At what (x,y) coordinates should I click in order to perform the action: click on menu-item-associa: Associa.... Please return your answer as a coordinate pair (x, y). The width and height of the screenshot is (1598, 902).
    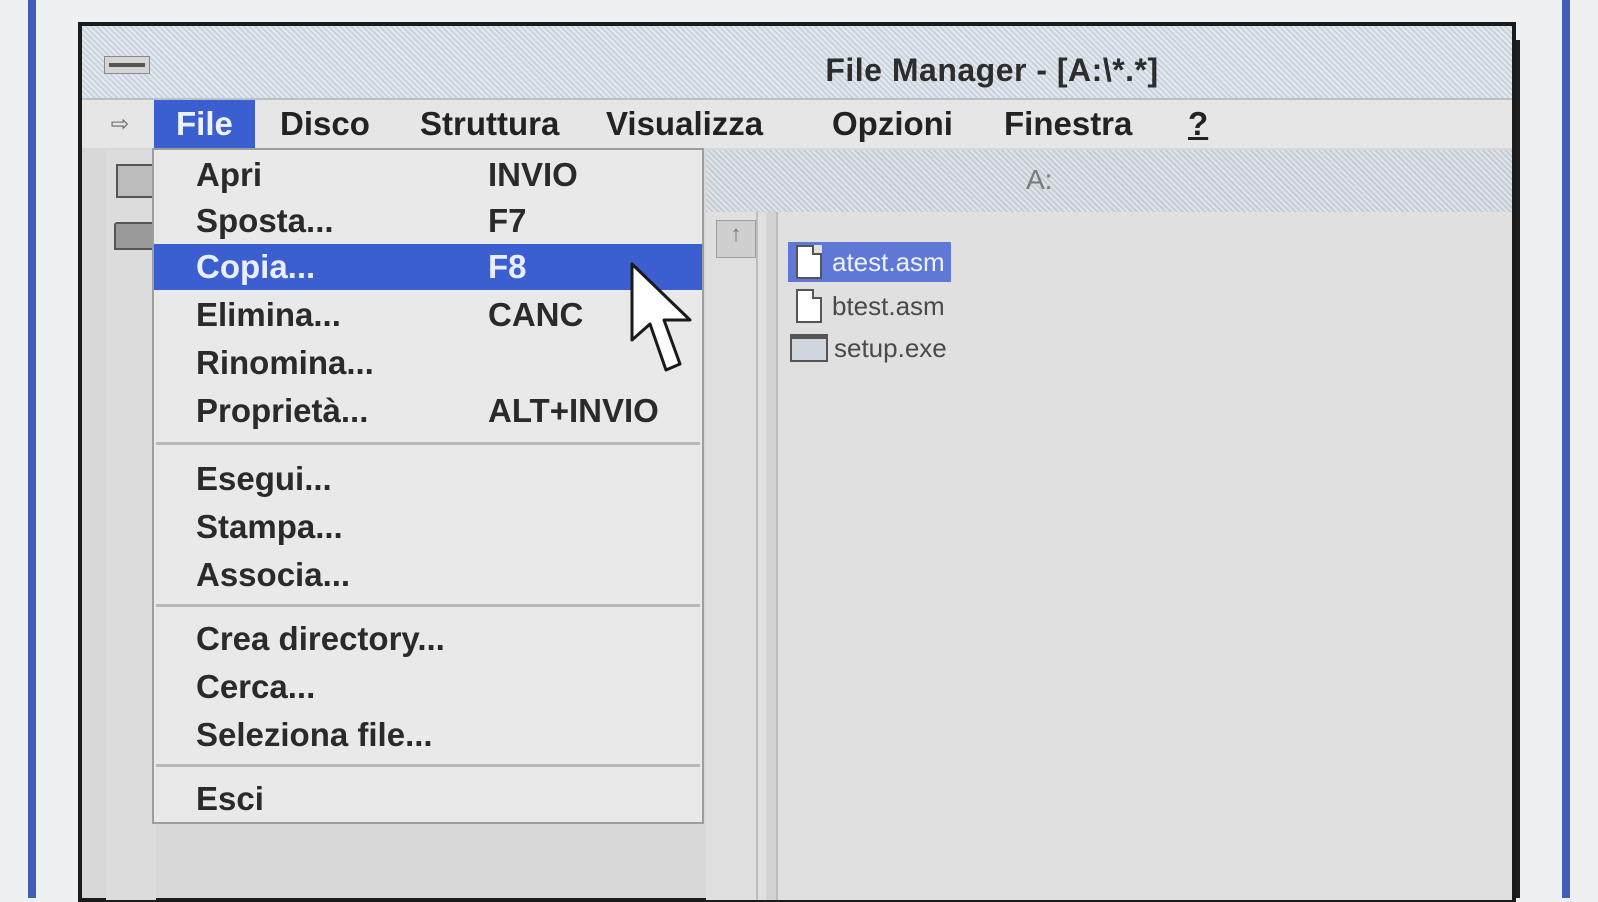
    Looking at the image, I should click on (428, 575).